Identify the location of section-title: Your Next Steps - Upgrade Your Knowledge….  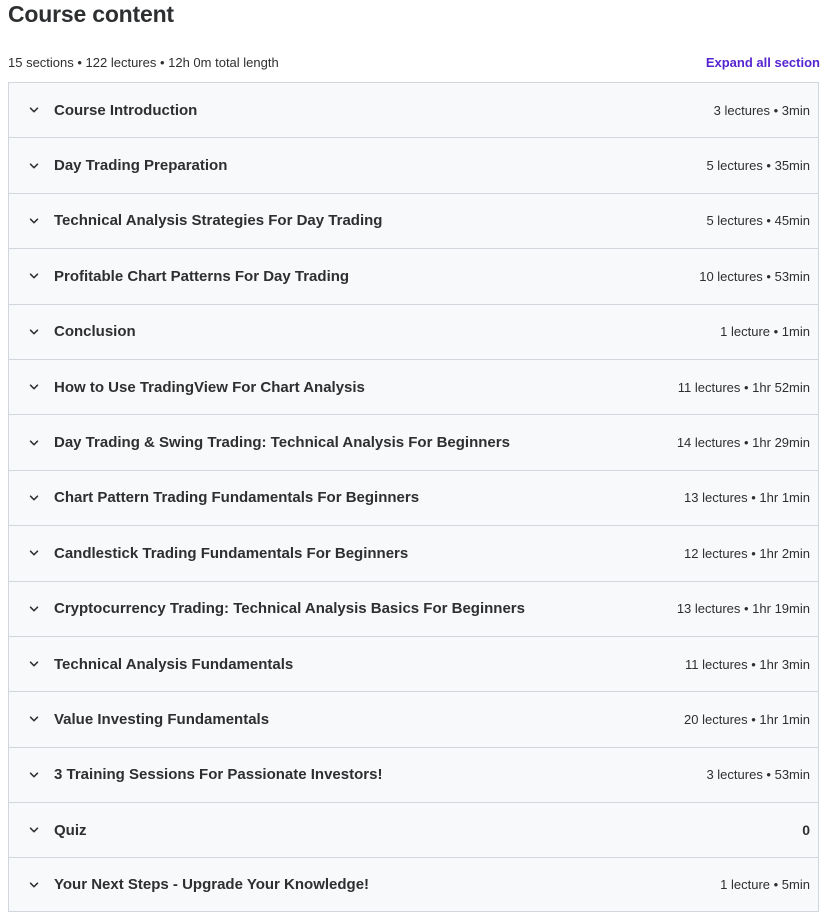
(212, 885).